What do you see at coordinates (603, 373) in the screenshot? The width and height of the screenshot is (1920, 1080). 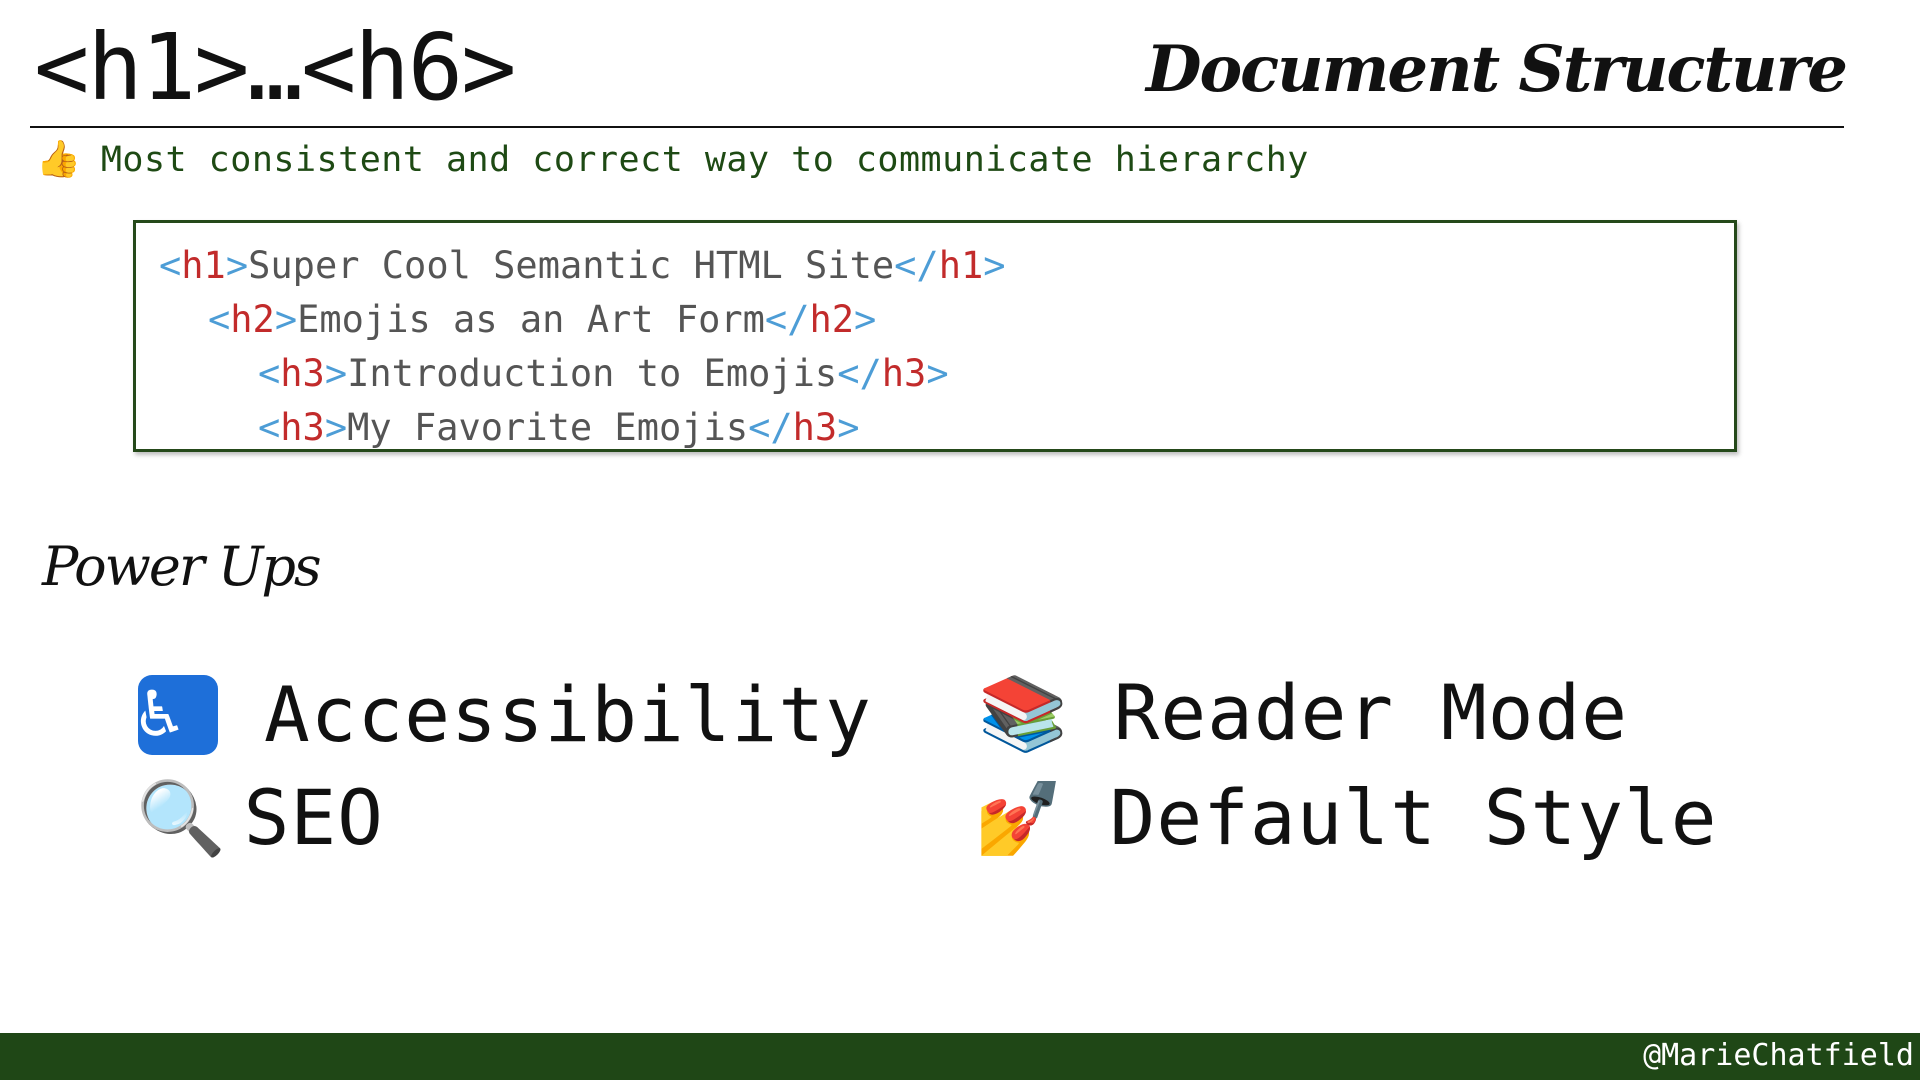 I see `code-line: <h3>Introduction to Emojis</h3>` at bounding box center [603, 373].